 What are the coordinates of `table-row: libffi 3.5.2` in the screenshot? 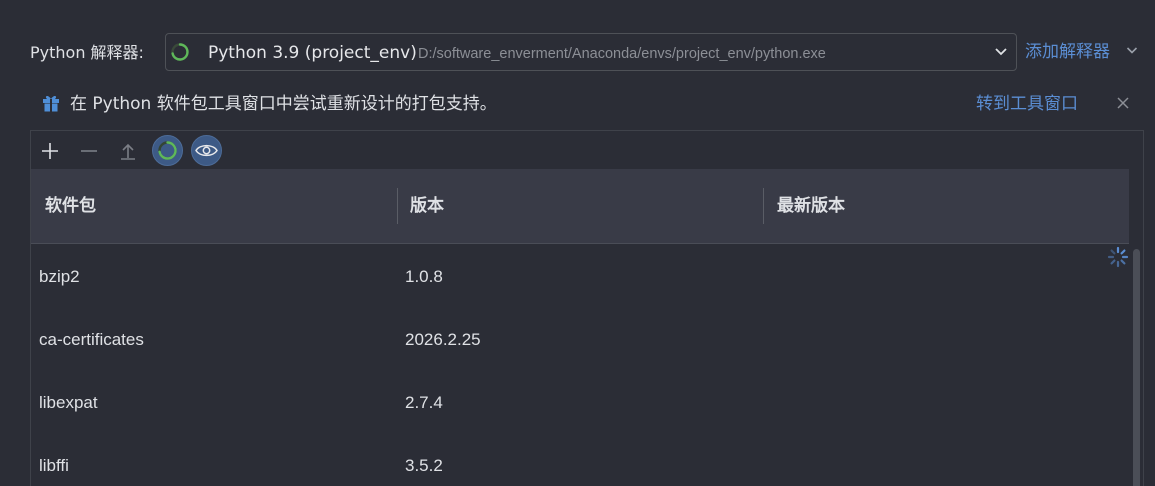 It's located at (580, 460).